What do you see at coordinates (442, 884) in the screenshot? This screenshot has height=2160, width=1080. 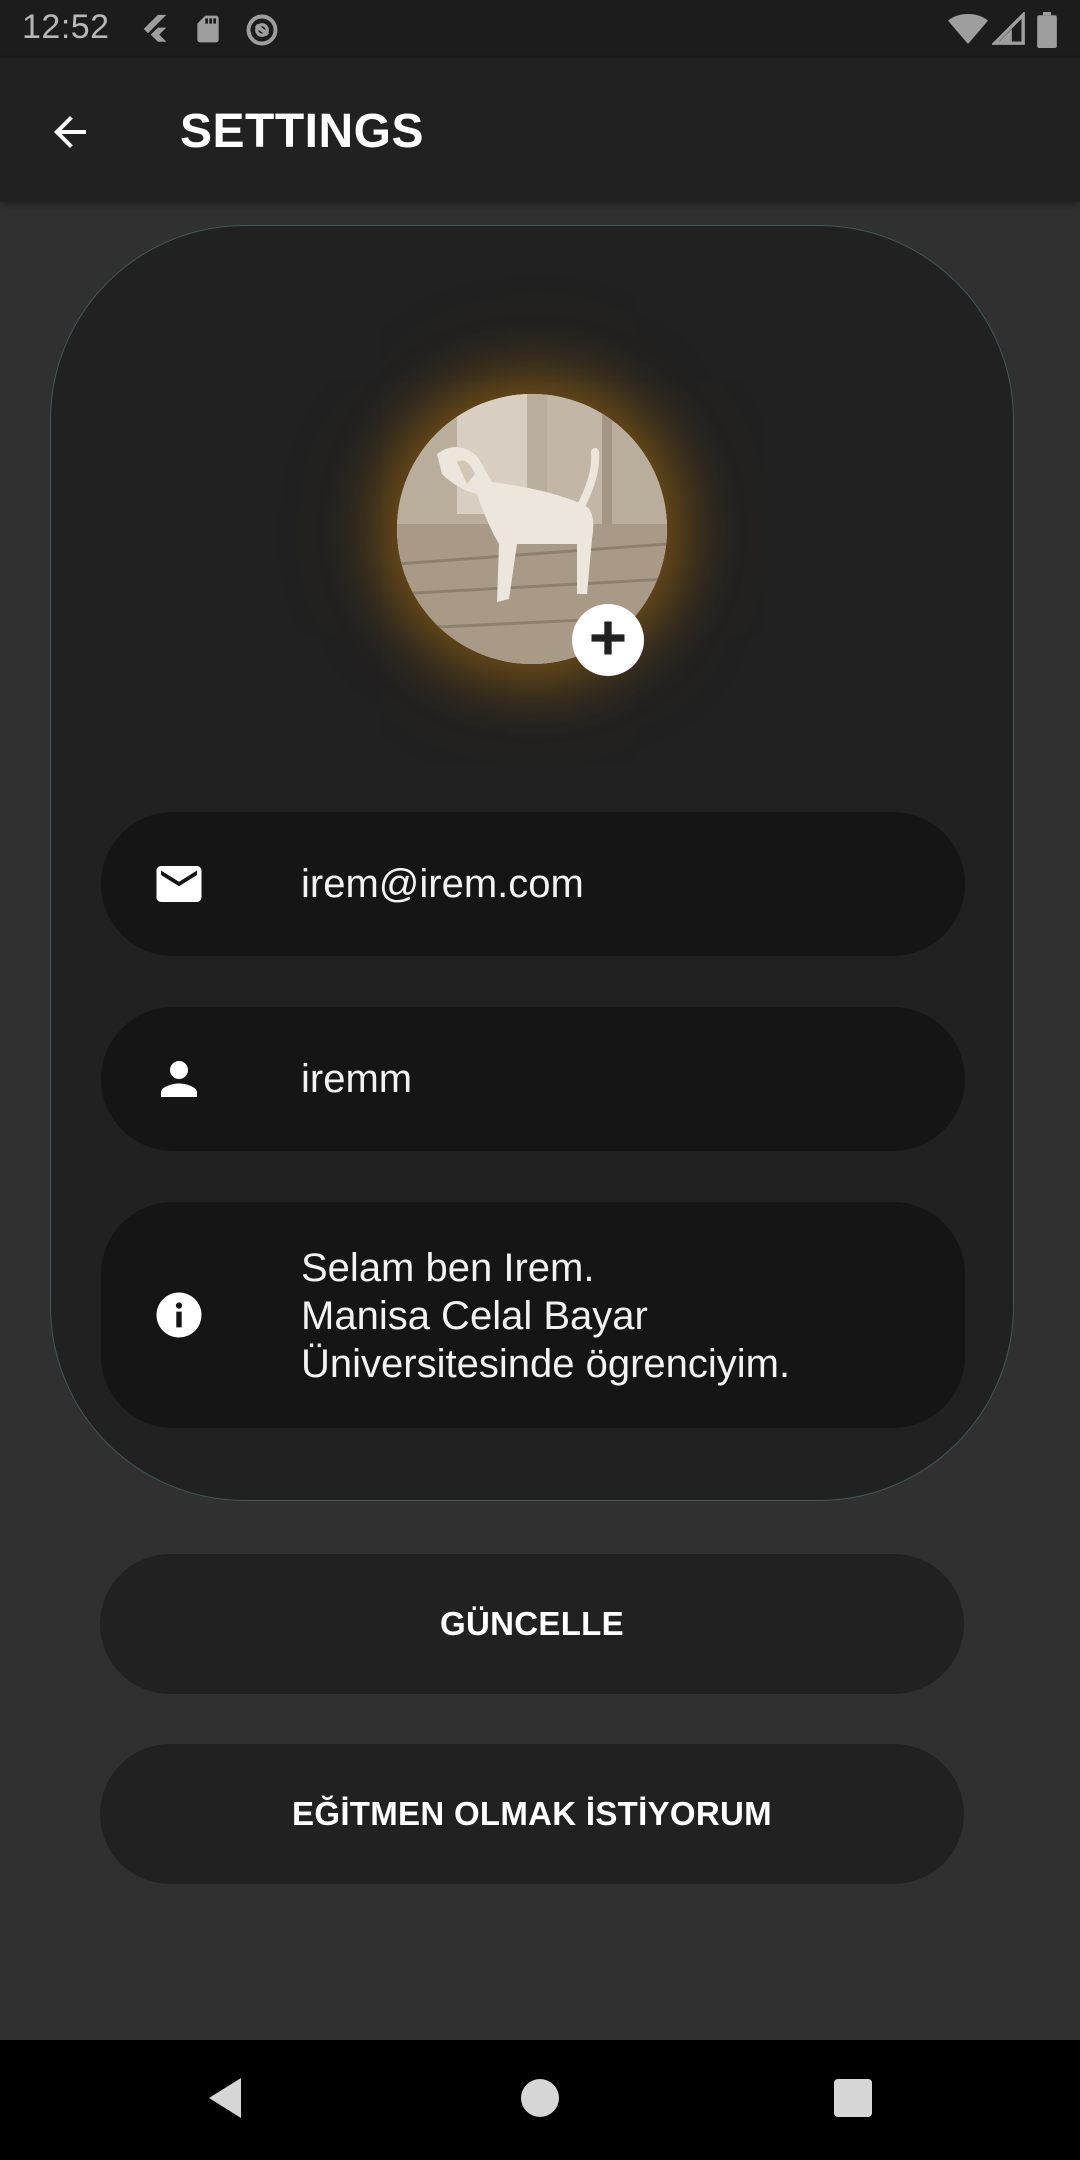 I see `email-value: irem@irem.com` at bounding box center [442, 884].